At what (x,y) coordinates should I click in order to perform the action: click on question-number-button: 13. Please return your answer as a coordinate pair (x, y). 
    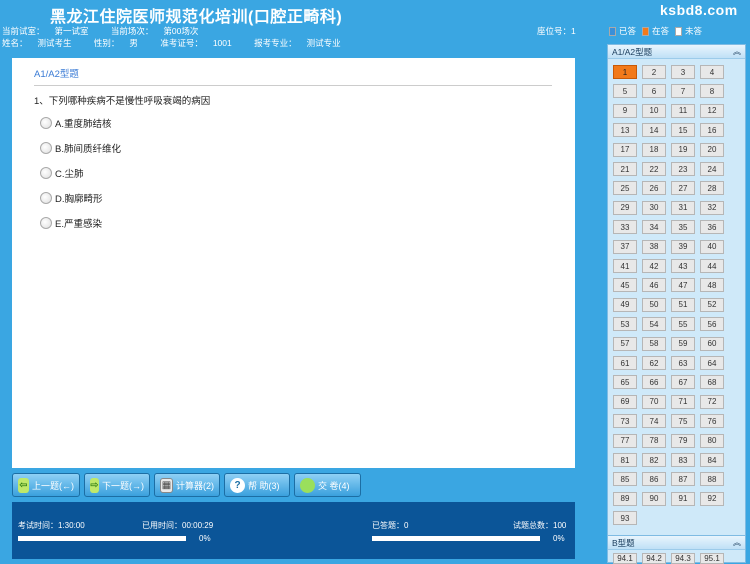
    Looking at the image, I should click on (625, 130).